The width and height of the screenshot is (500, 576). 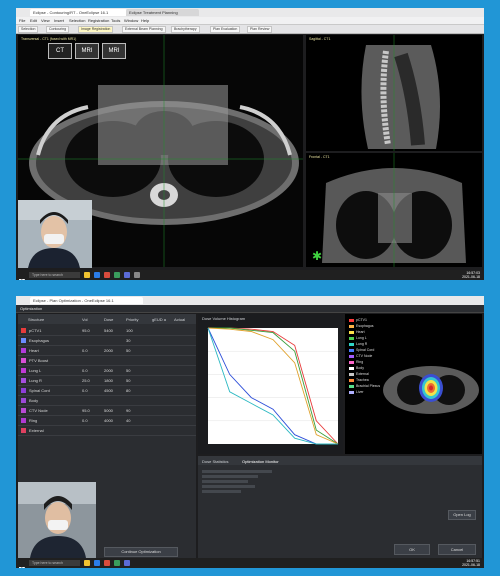 What do you see at coordinates (57, 520) in the screenshot?
I see `presenter-video-image` at bounding box center [57, 520].